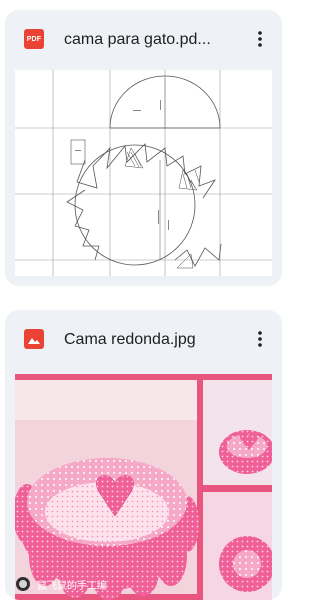 The width and height of the screenshot is (320, 600). I want to click on file-card-header: Cama redonda.jpg, so click(143, 338).